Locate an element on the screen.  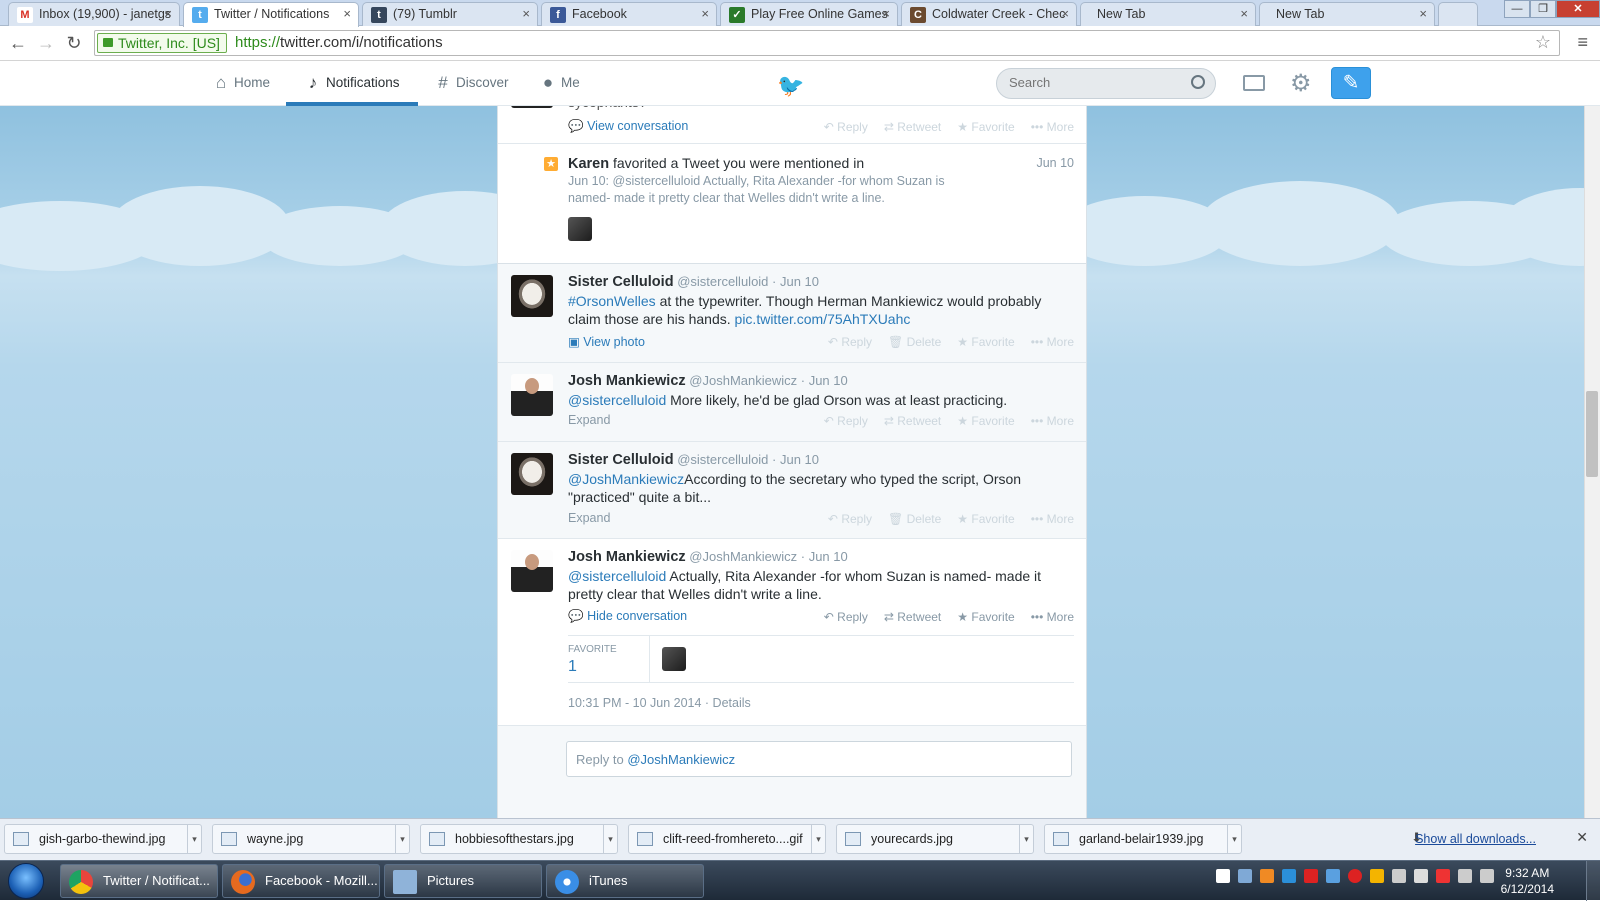
twitter-bird-logo: 🐦 is located at coordinates (790, 86).